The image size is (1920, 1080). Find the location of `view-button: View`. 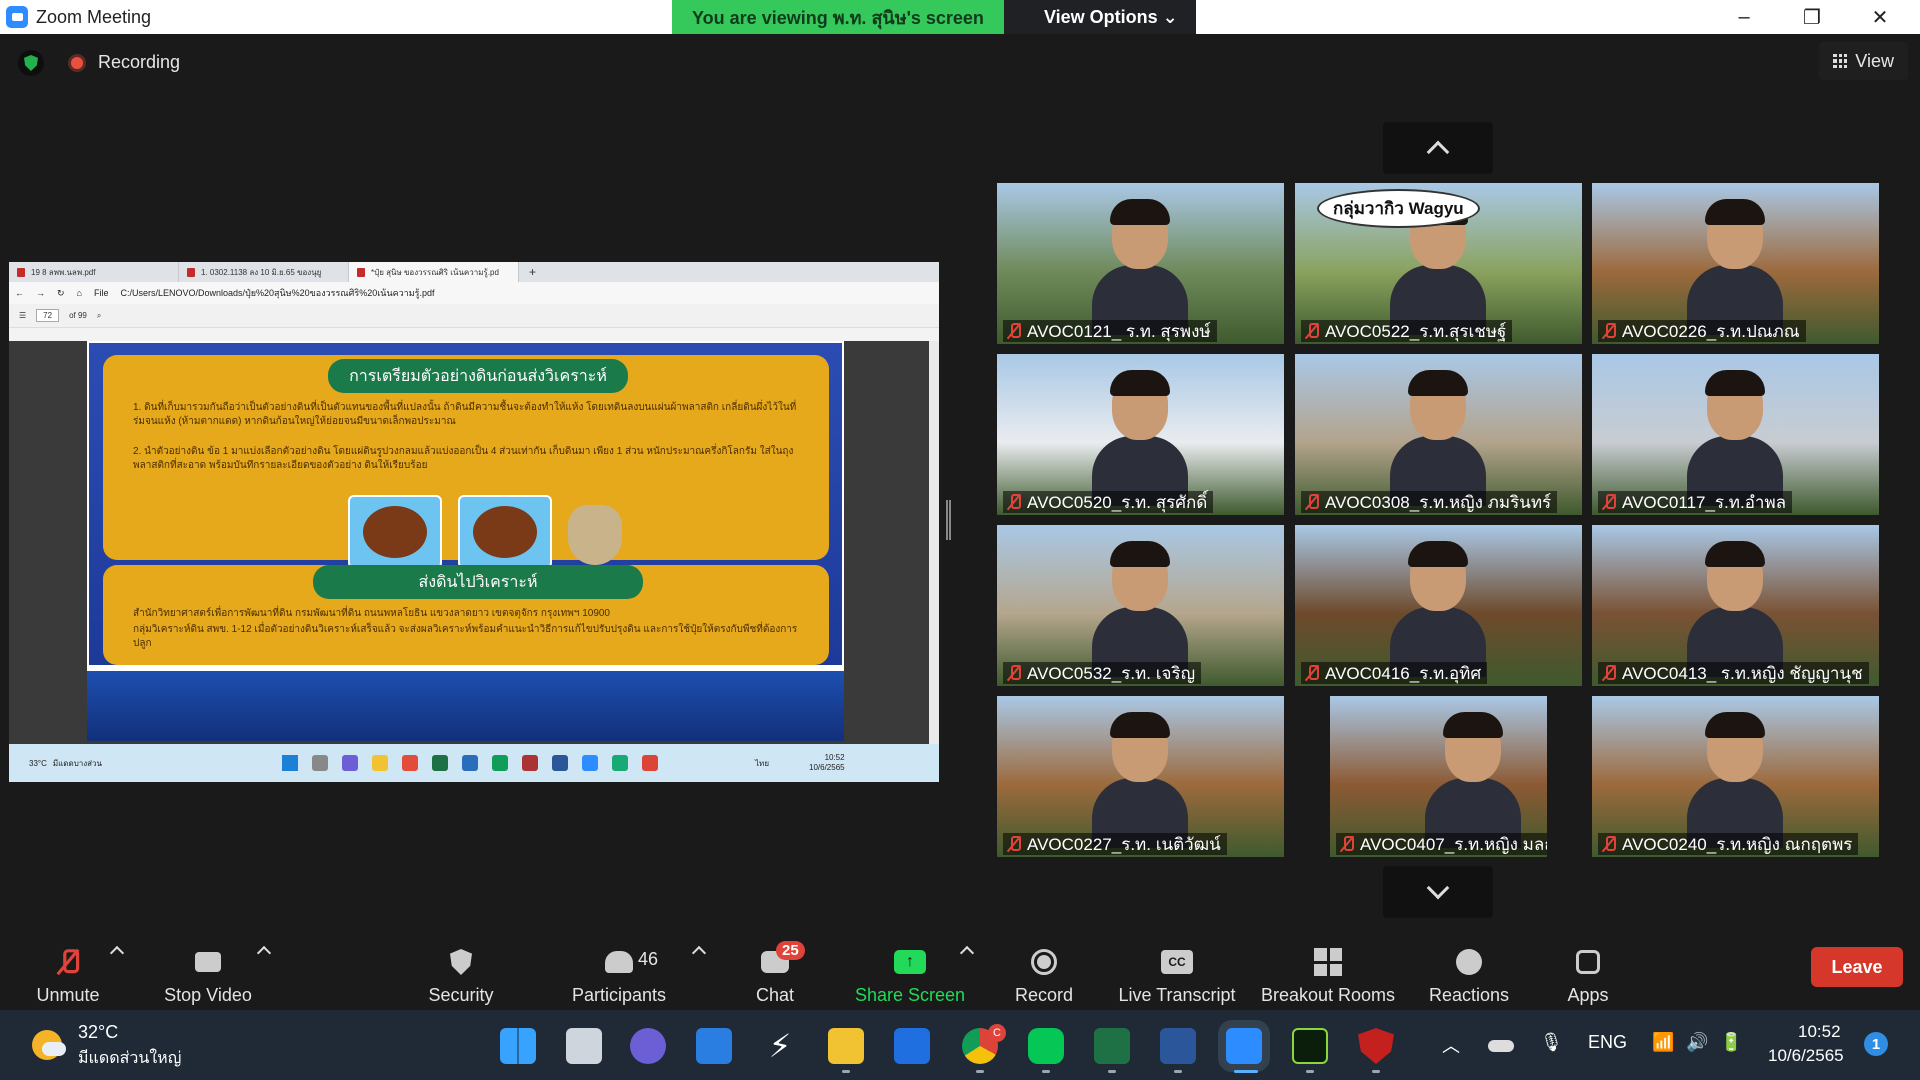

view-button: View is located at coordinates (1863, 61).